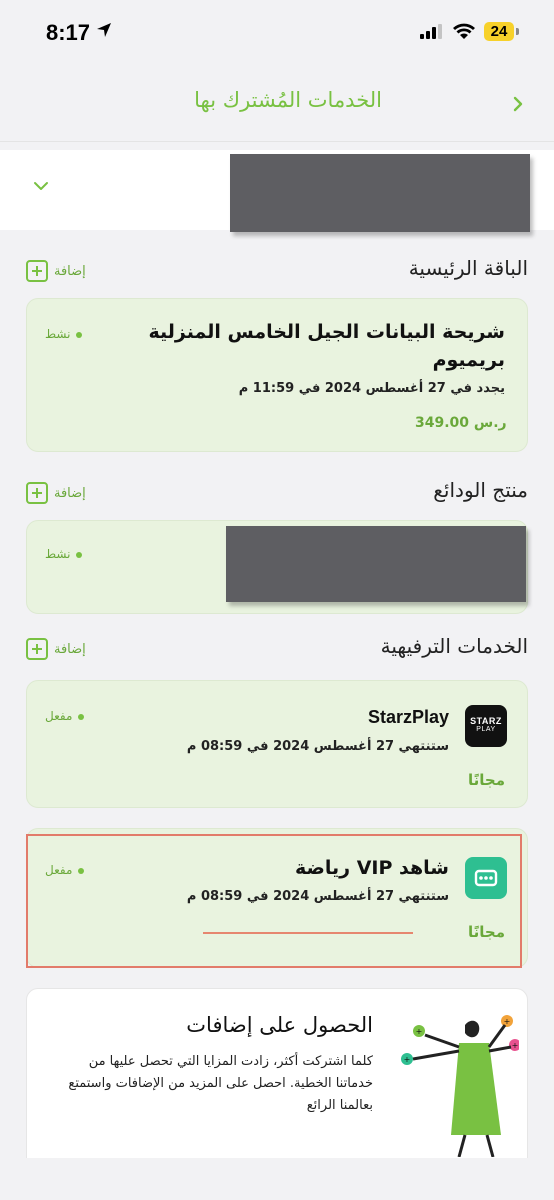  Describe the element at coordinates (468, 360) in the screenshot. I see `plan-name-line2: بريميوم` at that location.